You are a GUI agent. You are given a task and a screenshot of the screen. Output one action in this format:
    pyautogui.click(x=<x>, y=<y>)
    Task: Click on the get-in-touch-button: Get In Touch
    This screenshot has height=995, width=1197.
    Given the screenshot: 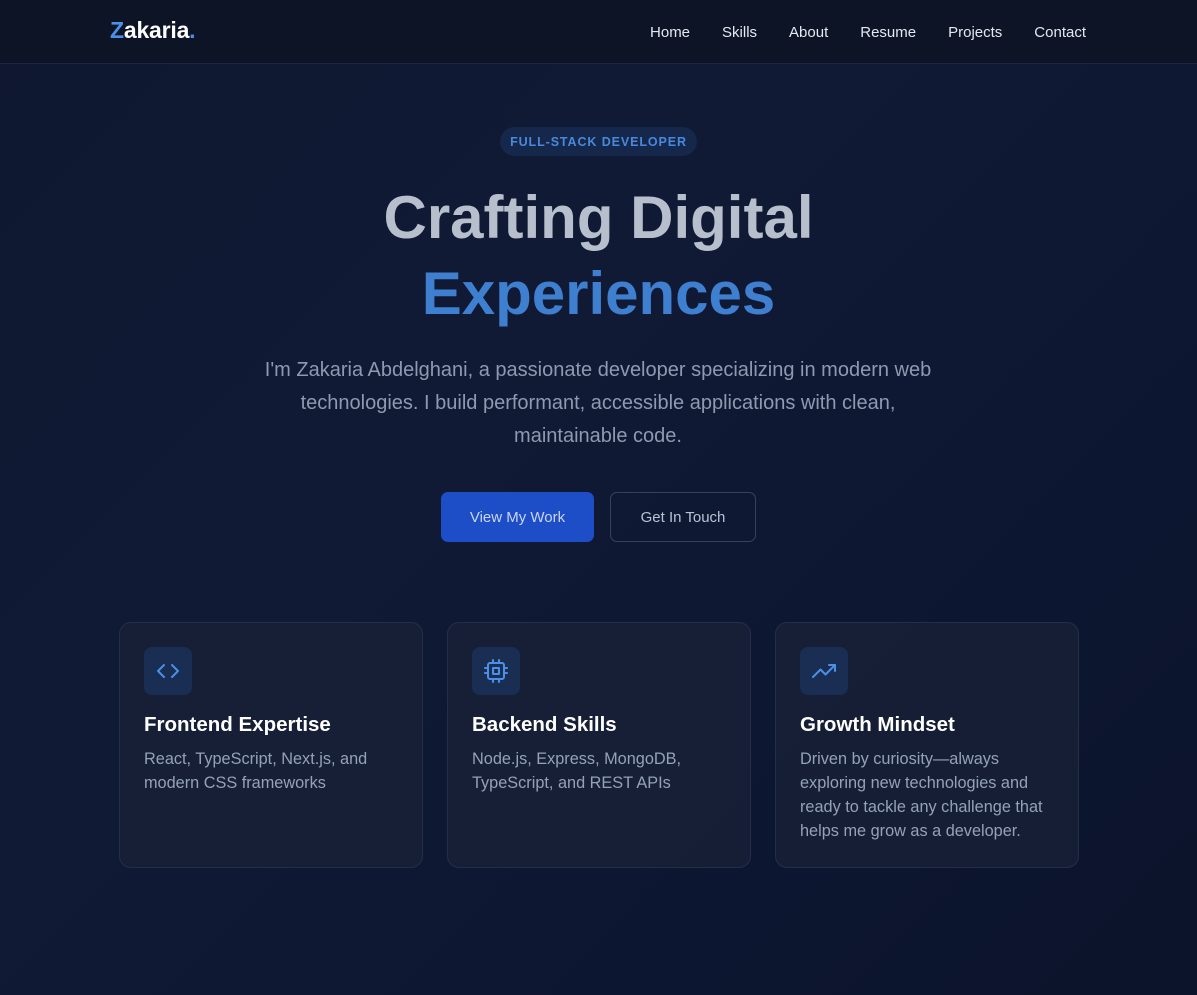 What is the action you would take?
    pyautogui.click(x=683, y=517)
    